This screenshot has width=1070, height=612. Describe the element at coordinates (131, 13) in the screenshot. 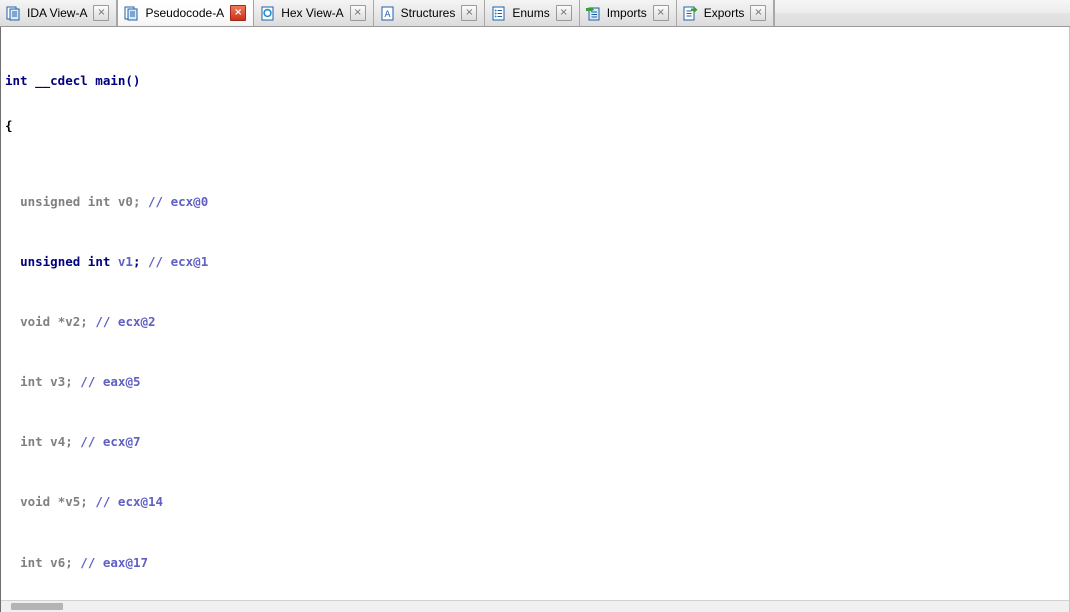

I see `pseudocode-icon` at that location.